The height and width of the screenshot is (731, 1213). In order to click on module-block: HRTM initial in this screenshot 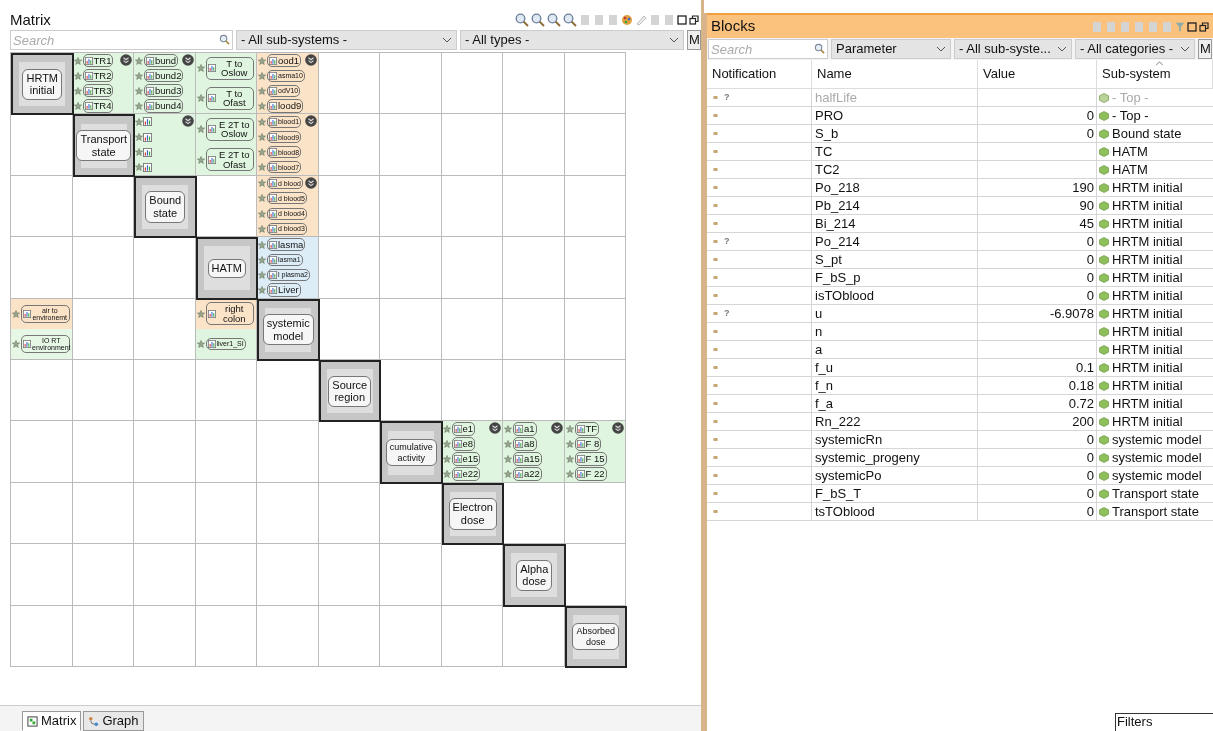, I will do `click(42, 84)`.